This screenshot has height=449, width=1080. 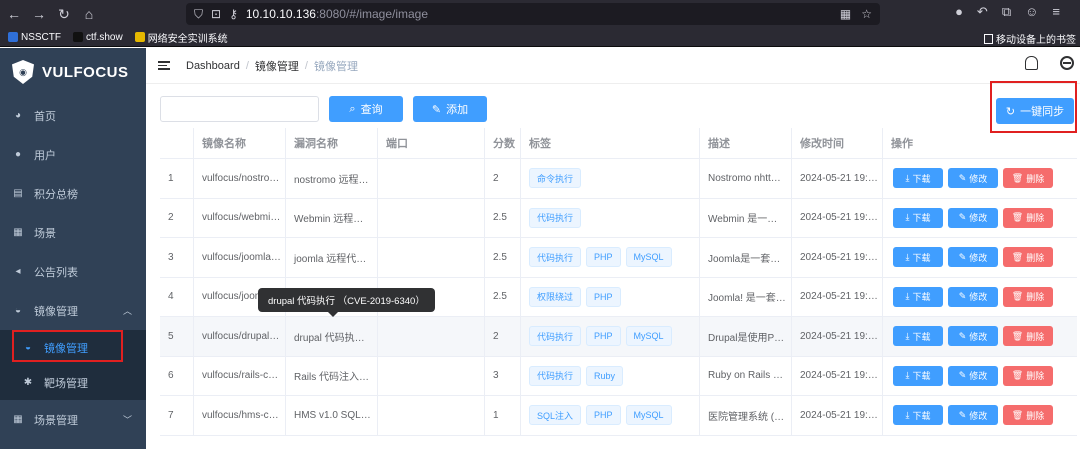 I want to click on logo-text: VULFOCUS, so click(x=85, y=72).